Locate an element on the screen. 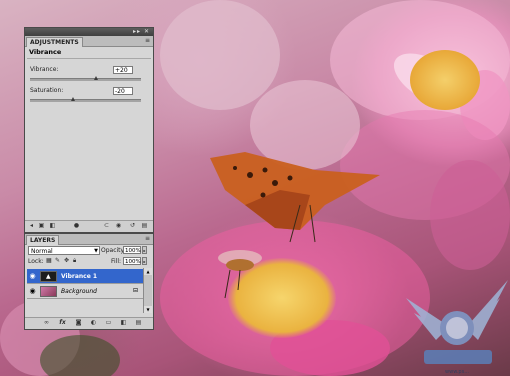 Image resolution: width=510 pixels, height=376 pixels. saturation-slider is located at coordinates (85, 99).